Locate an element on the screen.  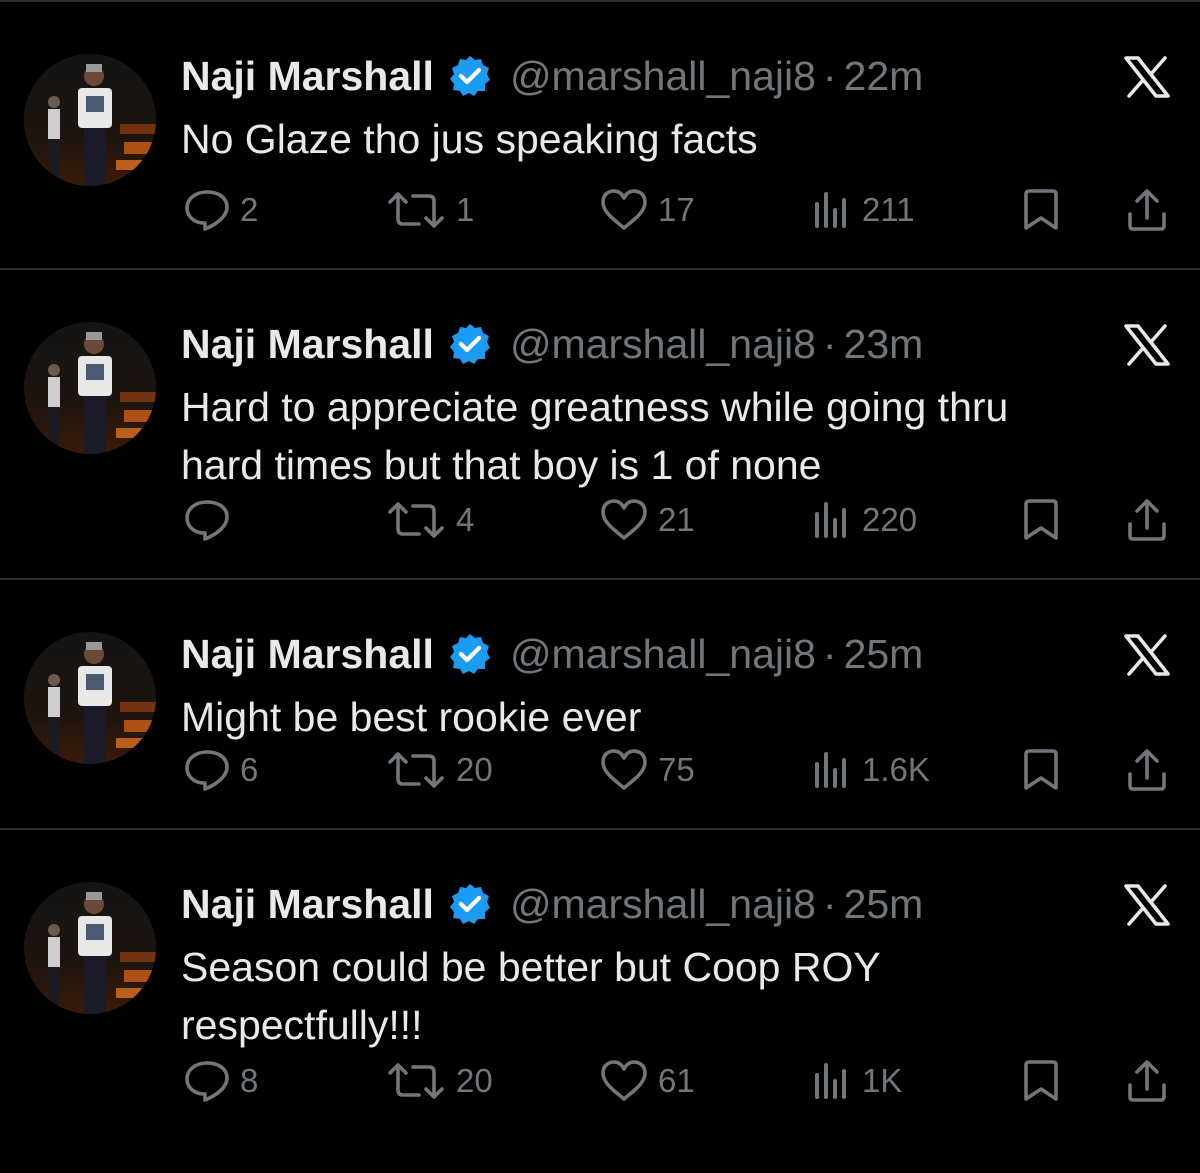
reply-button: 2 is located at coordinates (221, 210).